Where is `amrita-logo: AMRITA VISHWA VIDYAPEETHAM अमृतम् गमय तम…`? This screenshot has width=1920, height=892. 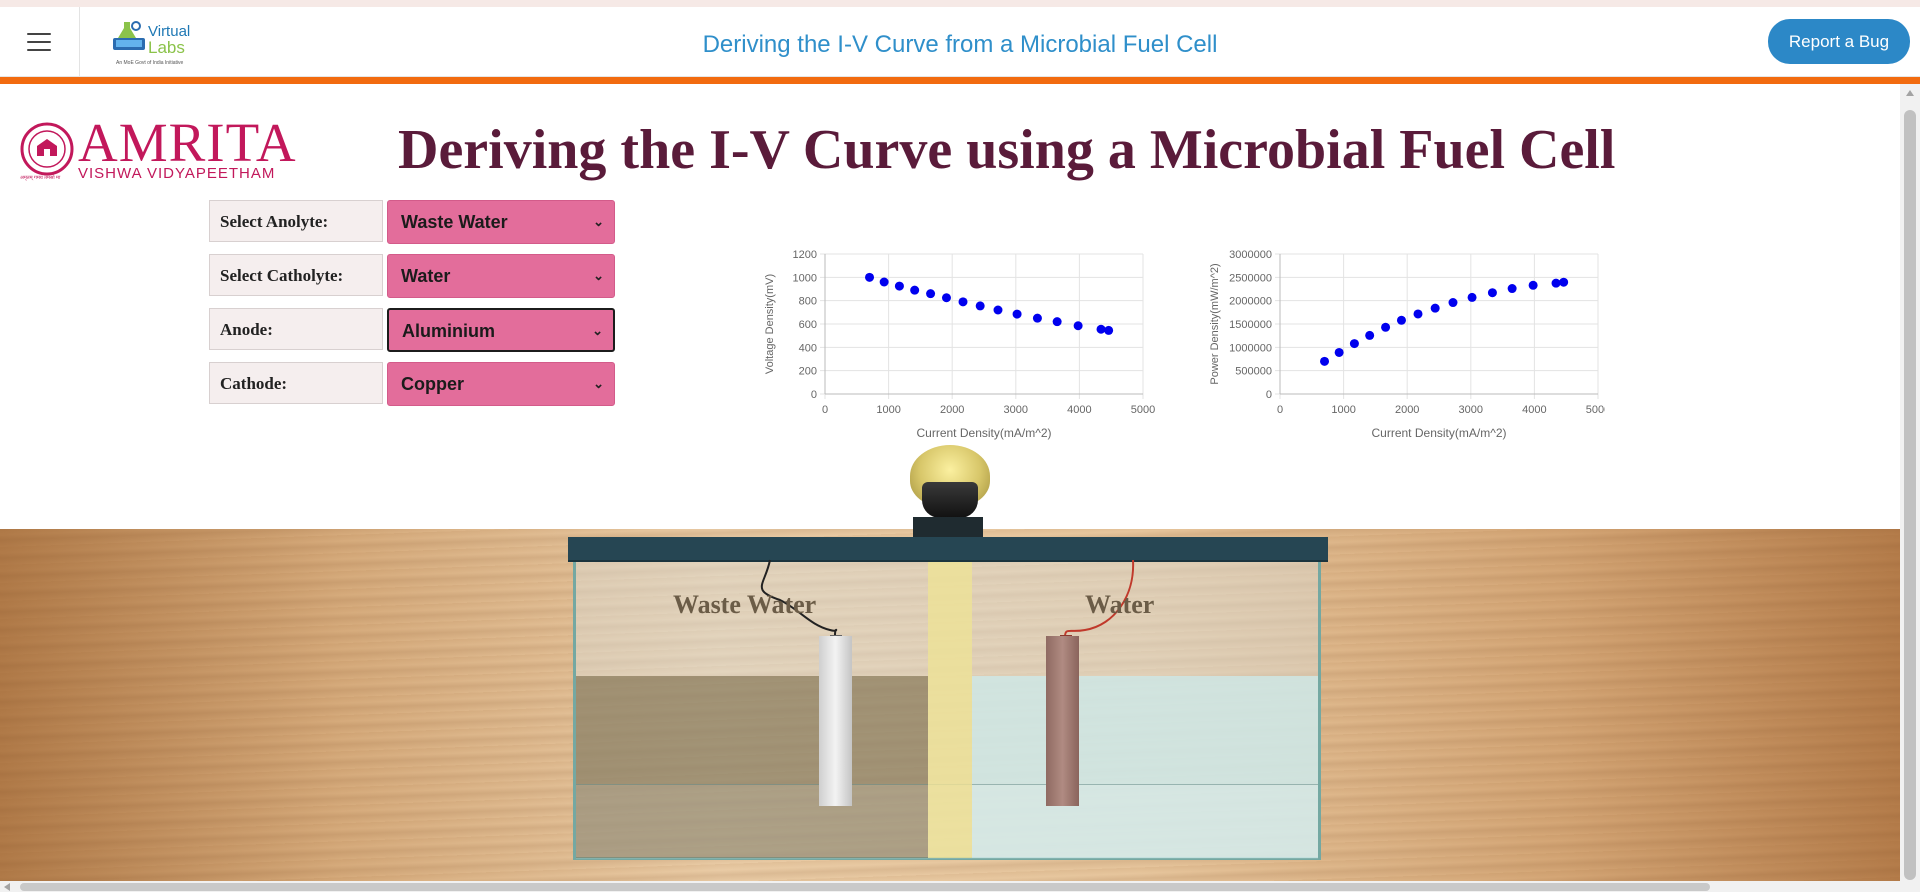 amrita-logo: AMRITA VISHWA VIDYAPEETHAM अमृतम् गमय तम… is located at coordinates (161, 150).